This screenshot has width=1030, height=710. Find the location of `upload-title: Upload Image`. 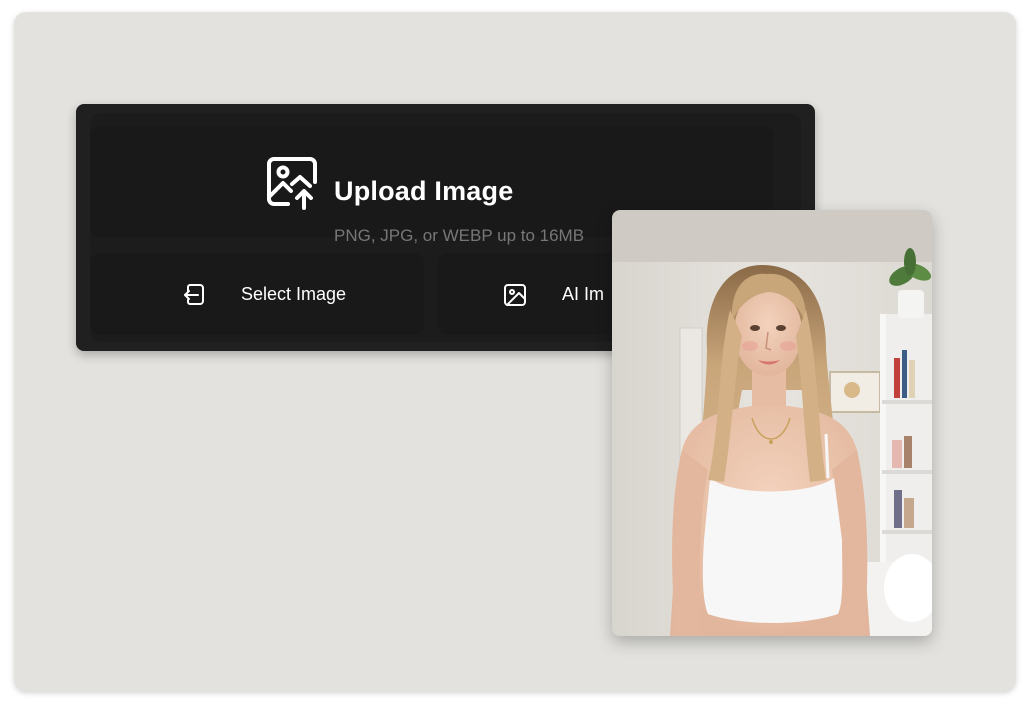

upload-title: Upload Image is located at coordinates (424, 191).